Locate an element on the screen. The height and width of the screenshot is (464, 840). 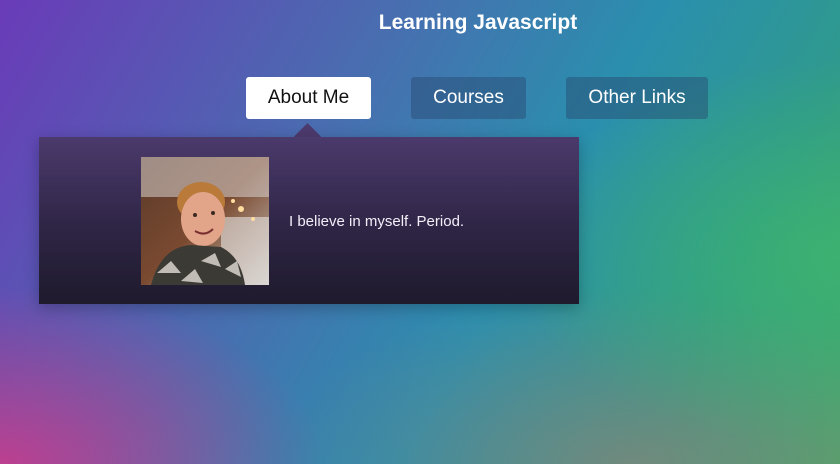
tab-courses: Courses is located at coordinates (468, 98).